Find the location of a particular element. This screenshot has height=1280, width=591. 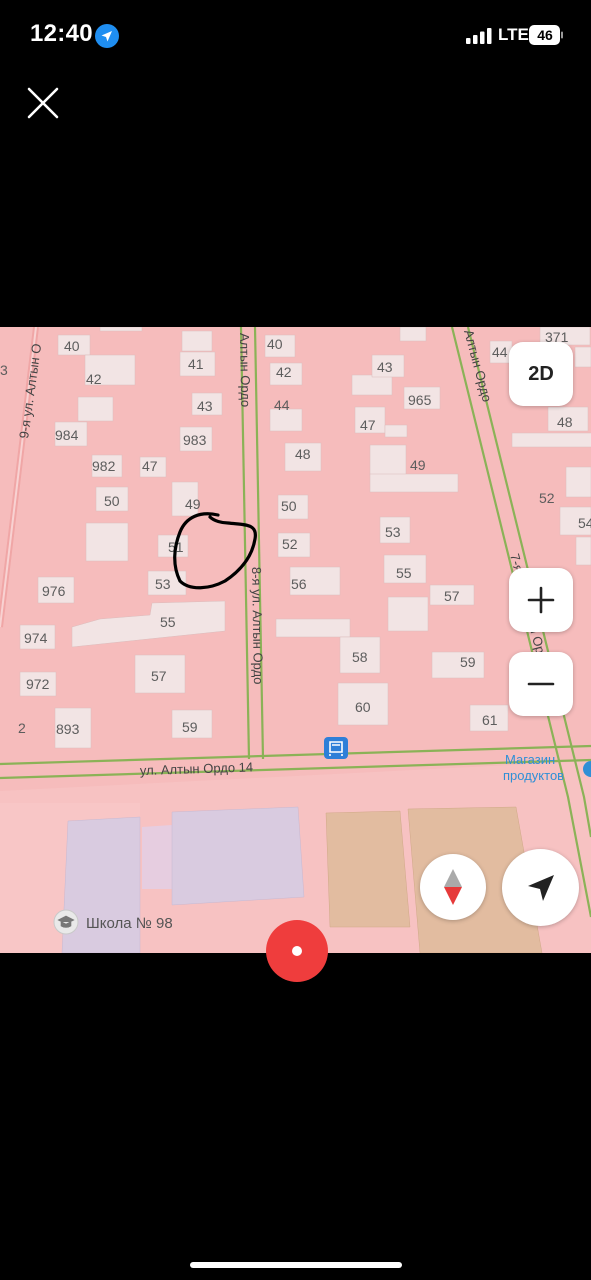

route-dot-icon is located at coordinates (297, 951).